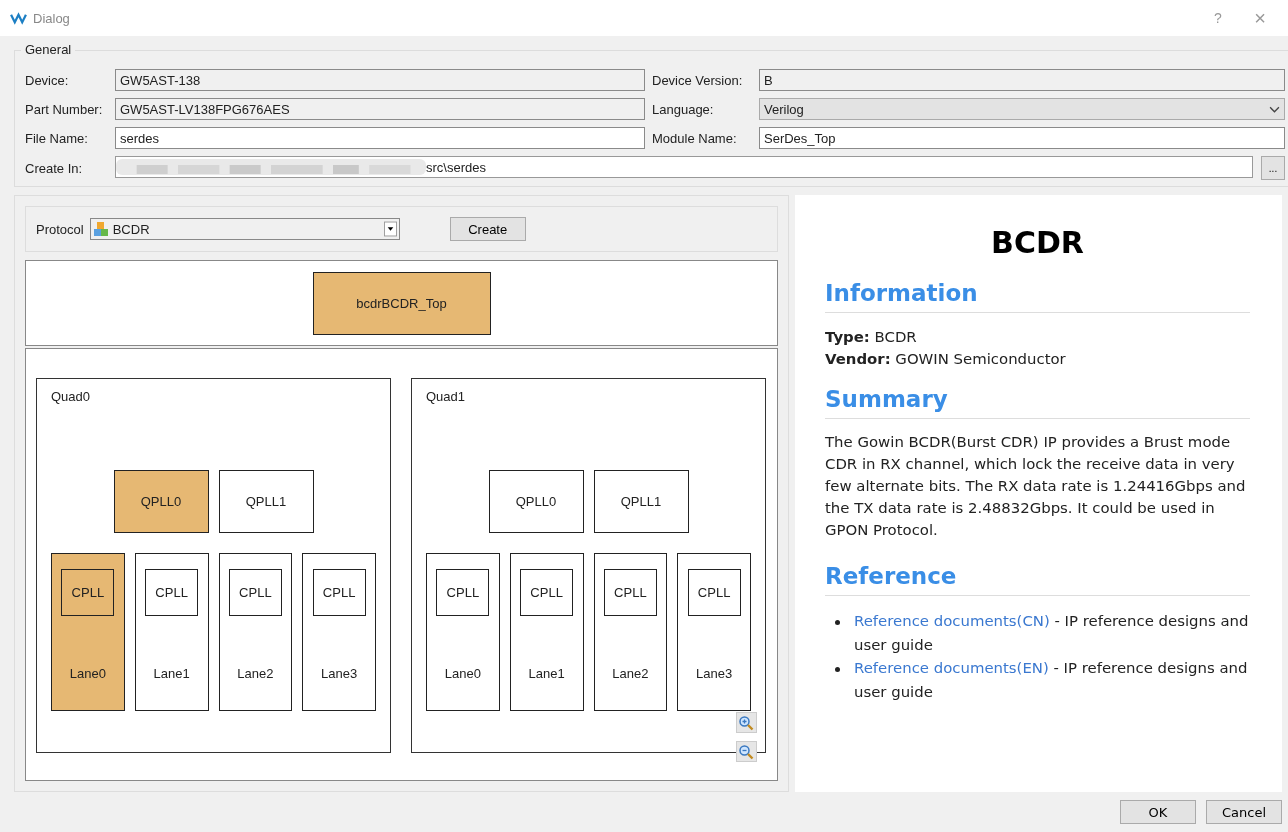 This screenshot has width=1288, height=832. I want to click on protocol-label: Protocol, so click(60, 229).